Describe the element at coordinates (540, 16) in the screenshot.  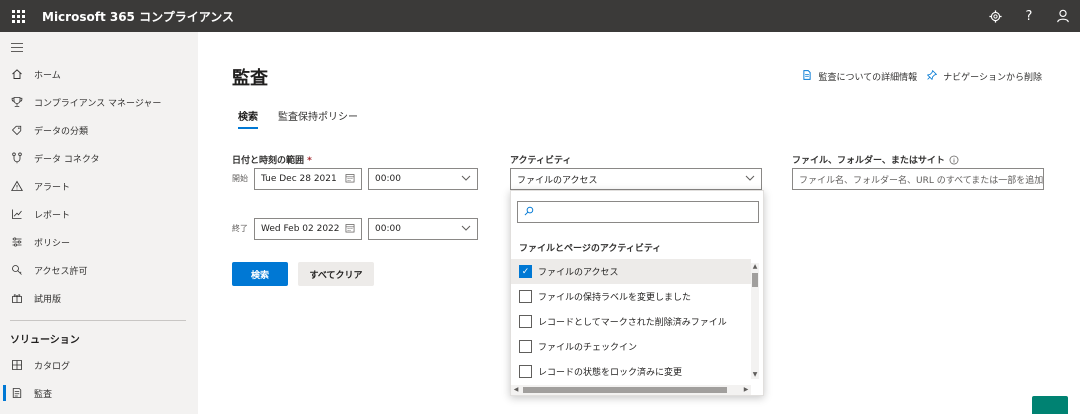
I see `top-bar: Microsoft 365 コンプライアンス ?` at that location.